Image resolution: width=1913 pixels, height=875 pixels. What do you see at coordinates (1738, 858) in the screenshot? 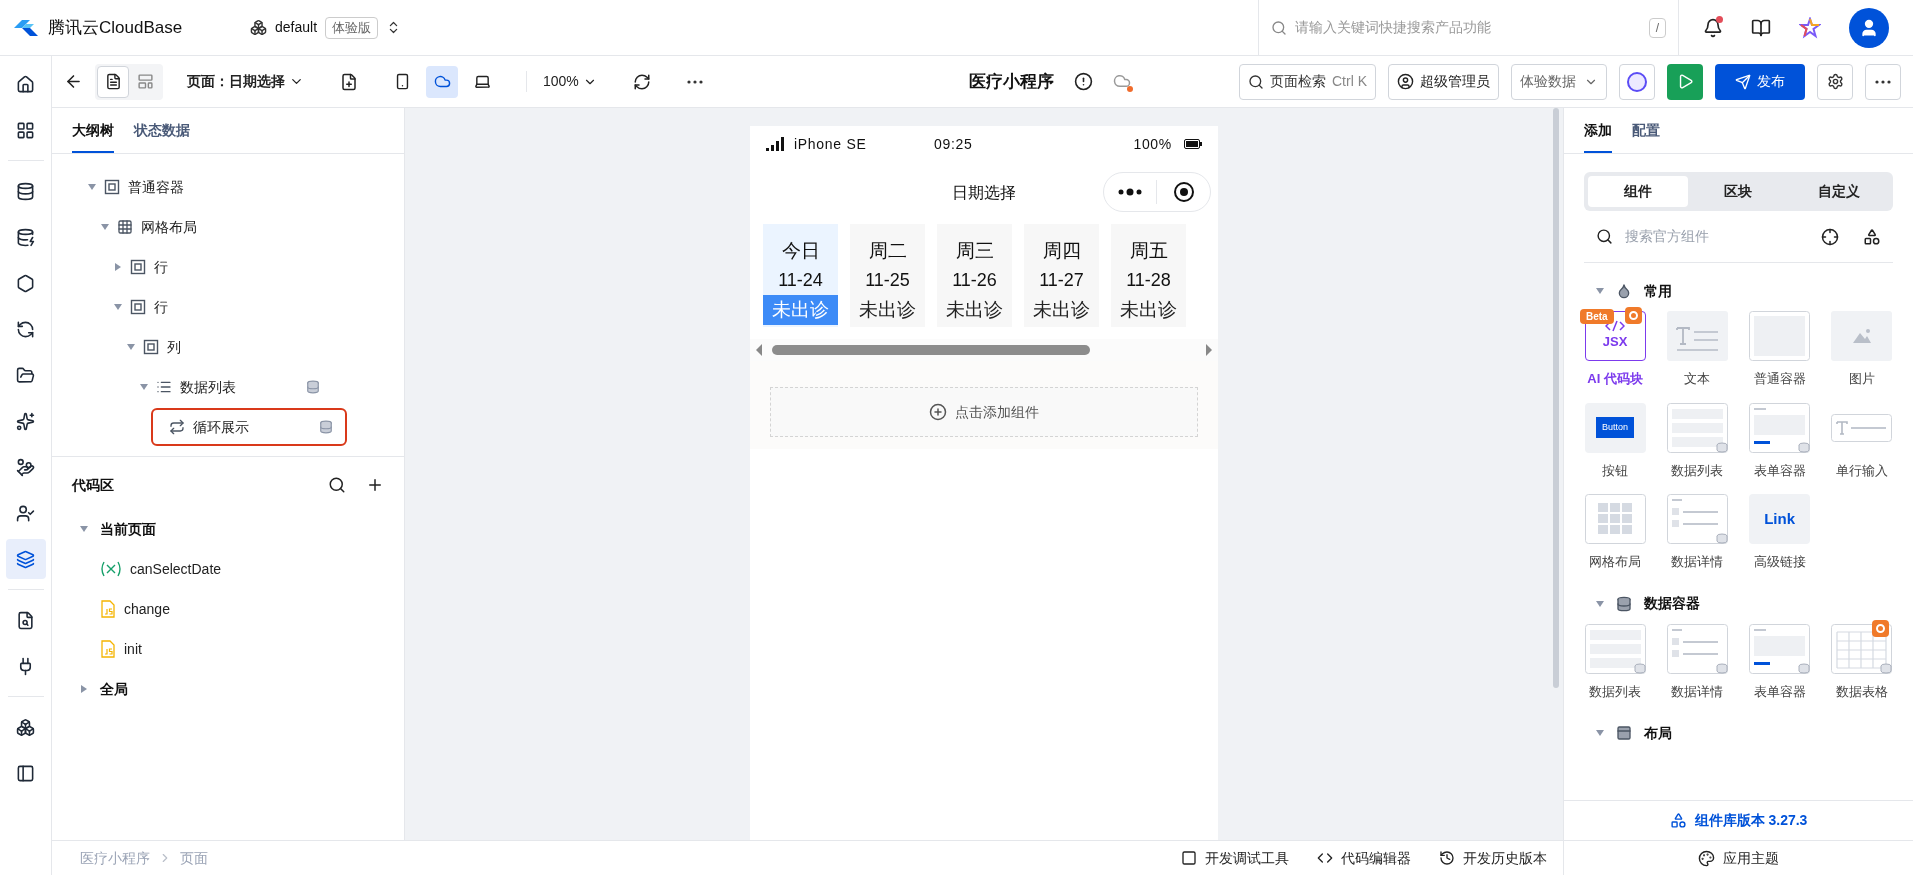
I see `theme-button: 应用主题` at bounding box center [1738, 858].